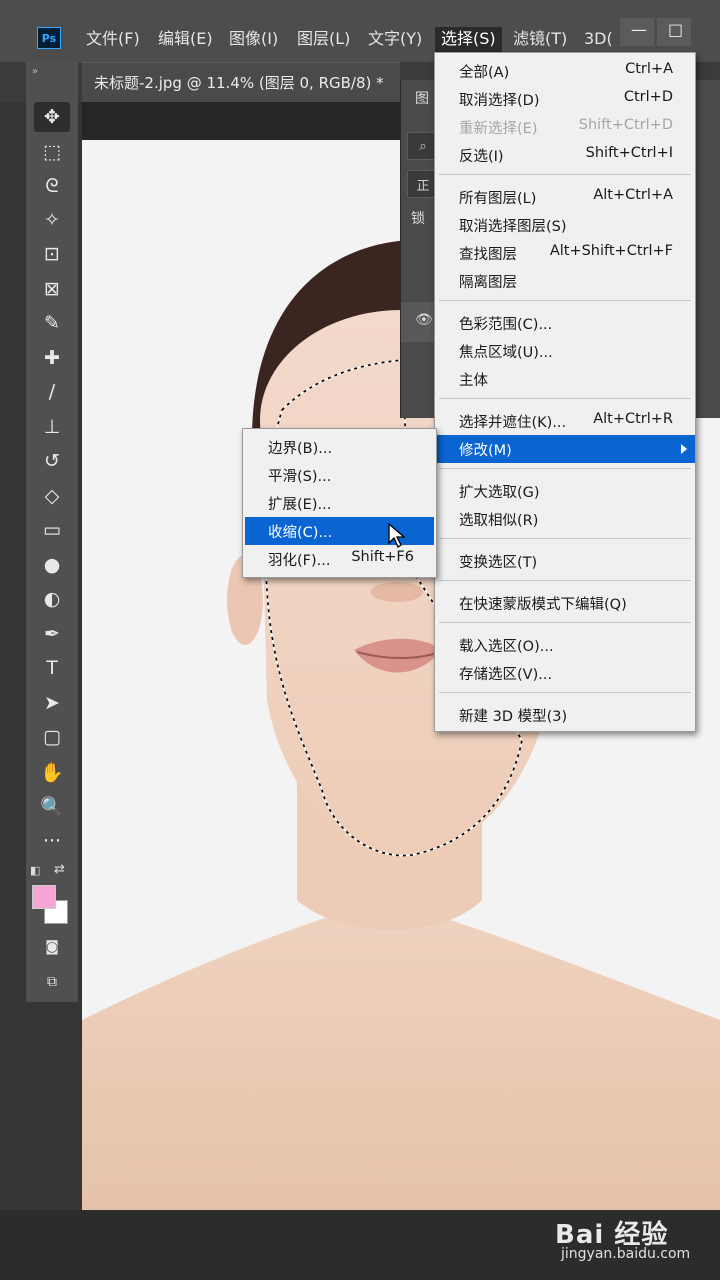 Image resolution: width=720 pixels, height=1280 pixels. Describe the element at coordinates (52, 703) in the screenshot. I see `path-selection-tool: ➤` at that location.